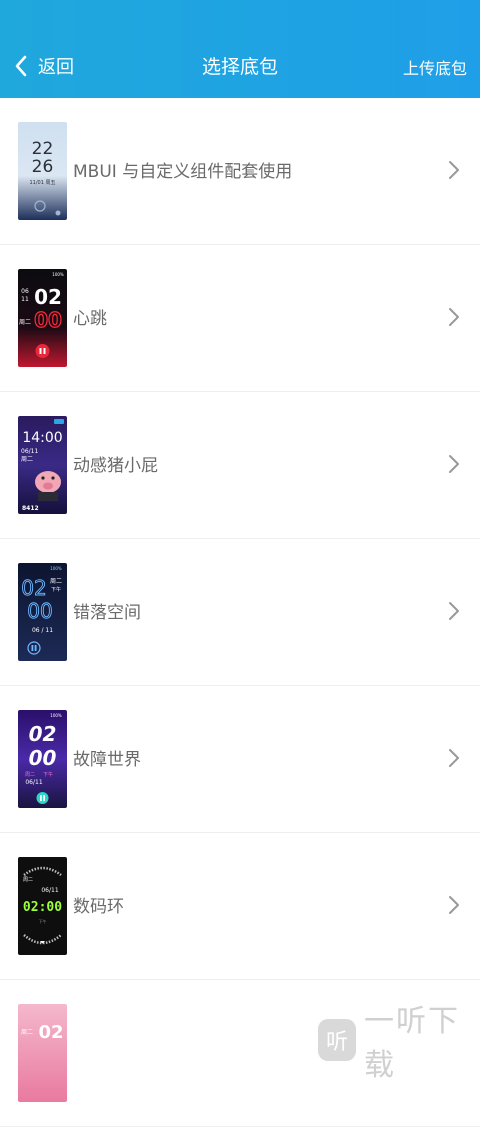 This screenshot has height=1127, width=480. I want to click on watchface-thumbnail: 周二 02, so click(42, 1053).